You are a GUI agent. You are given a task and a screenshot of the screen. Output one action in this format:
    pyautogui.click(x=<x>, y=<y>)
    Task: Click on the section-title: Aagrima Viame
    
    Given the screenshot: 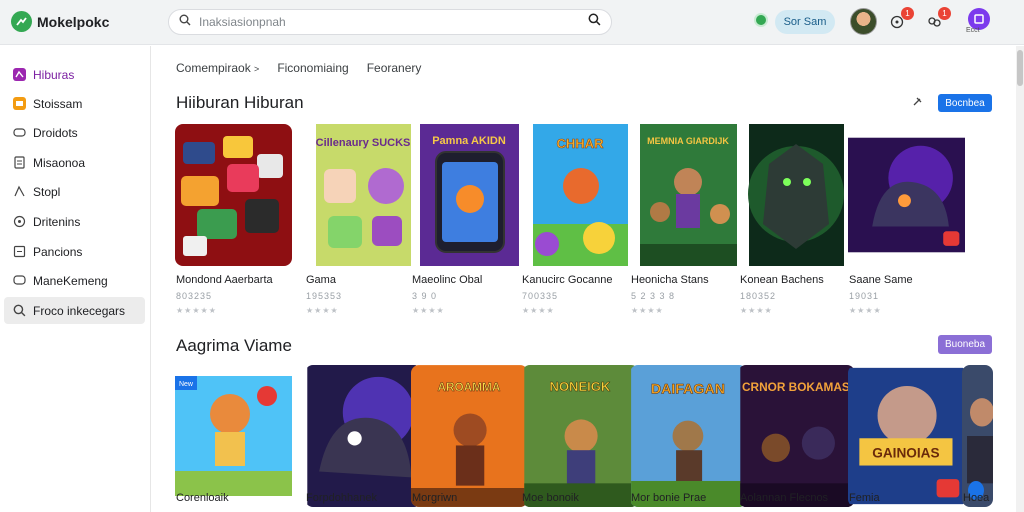 What is the action you would take?
    pyautogui.click(x=234, y=345)
    